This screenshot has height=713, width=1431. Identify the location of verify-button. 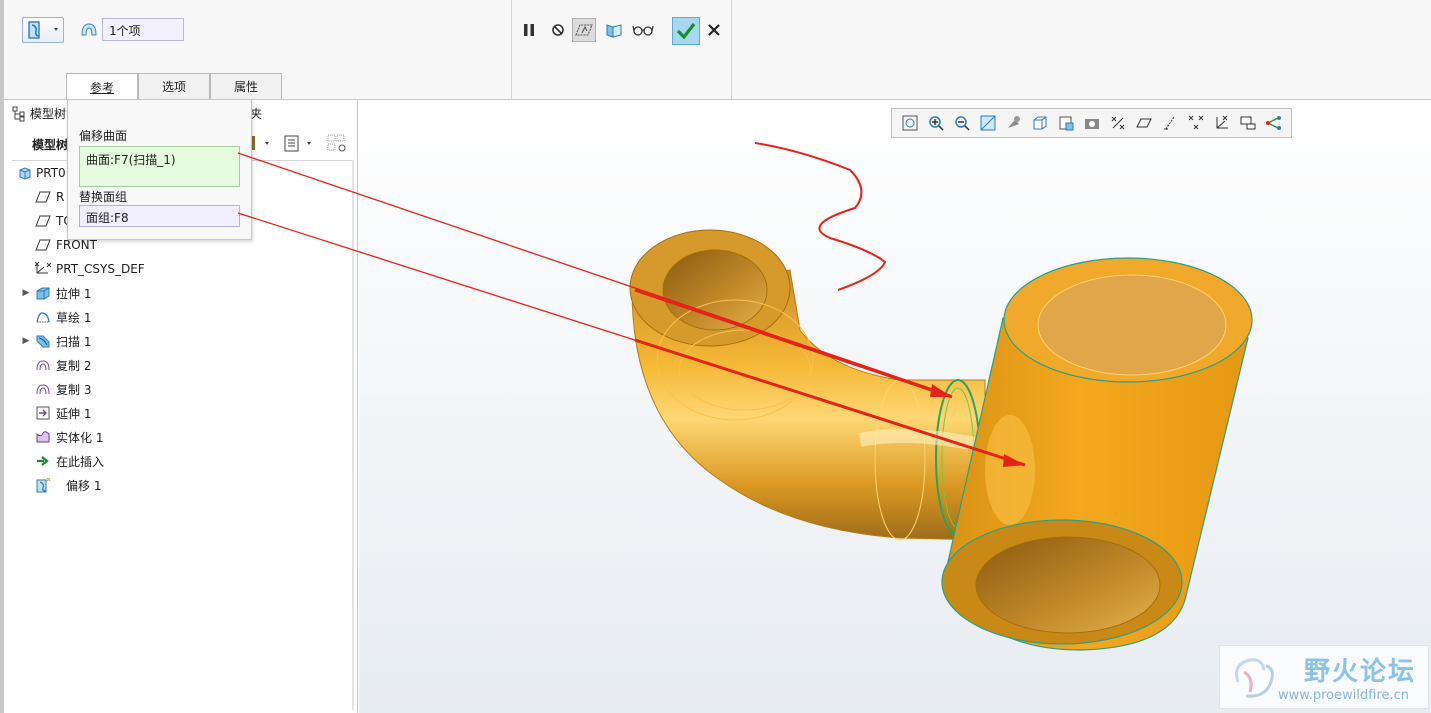
(614, 30).